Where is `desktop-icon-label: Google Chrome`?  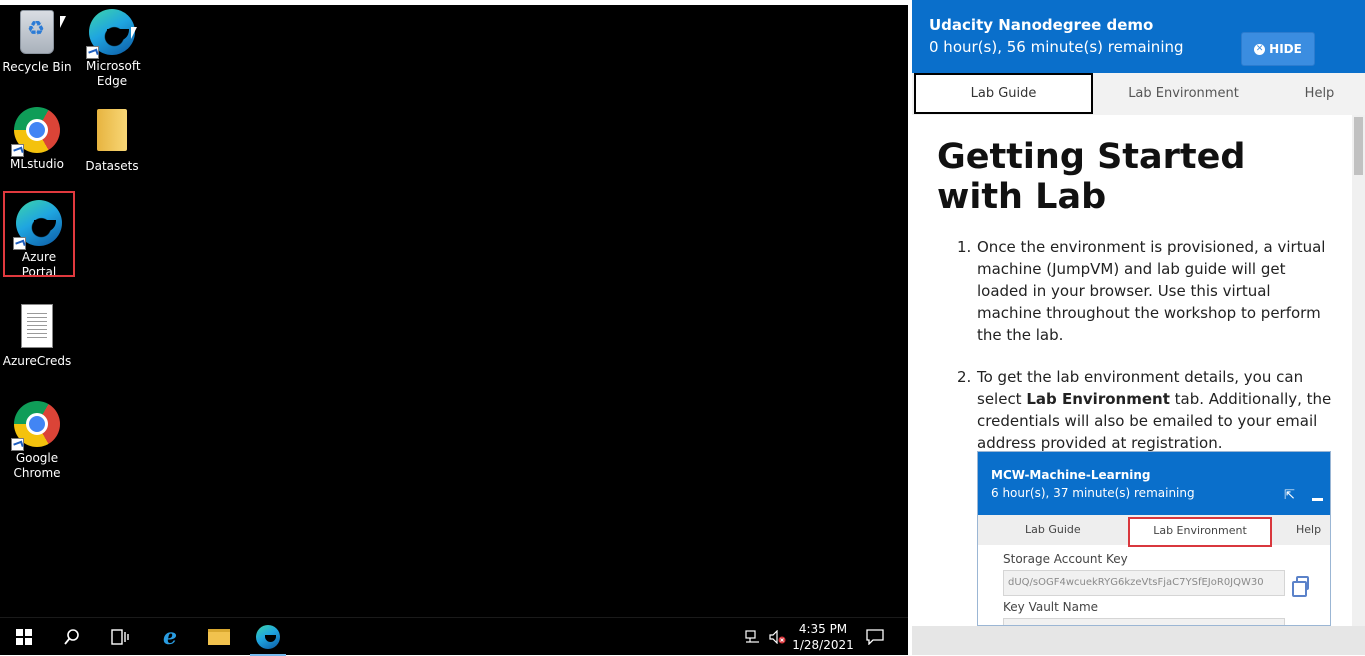 desktop-icon-label: Google Chrome is located at coordinates (37, 465).